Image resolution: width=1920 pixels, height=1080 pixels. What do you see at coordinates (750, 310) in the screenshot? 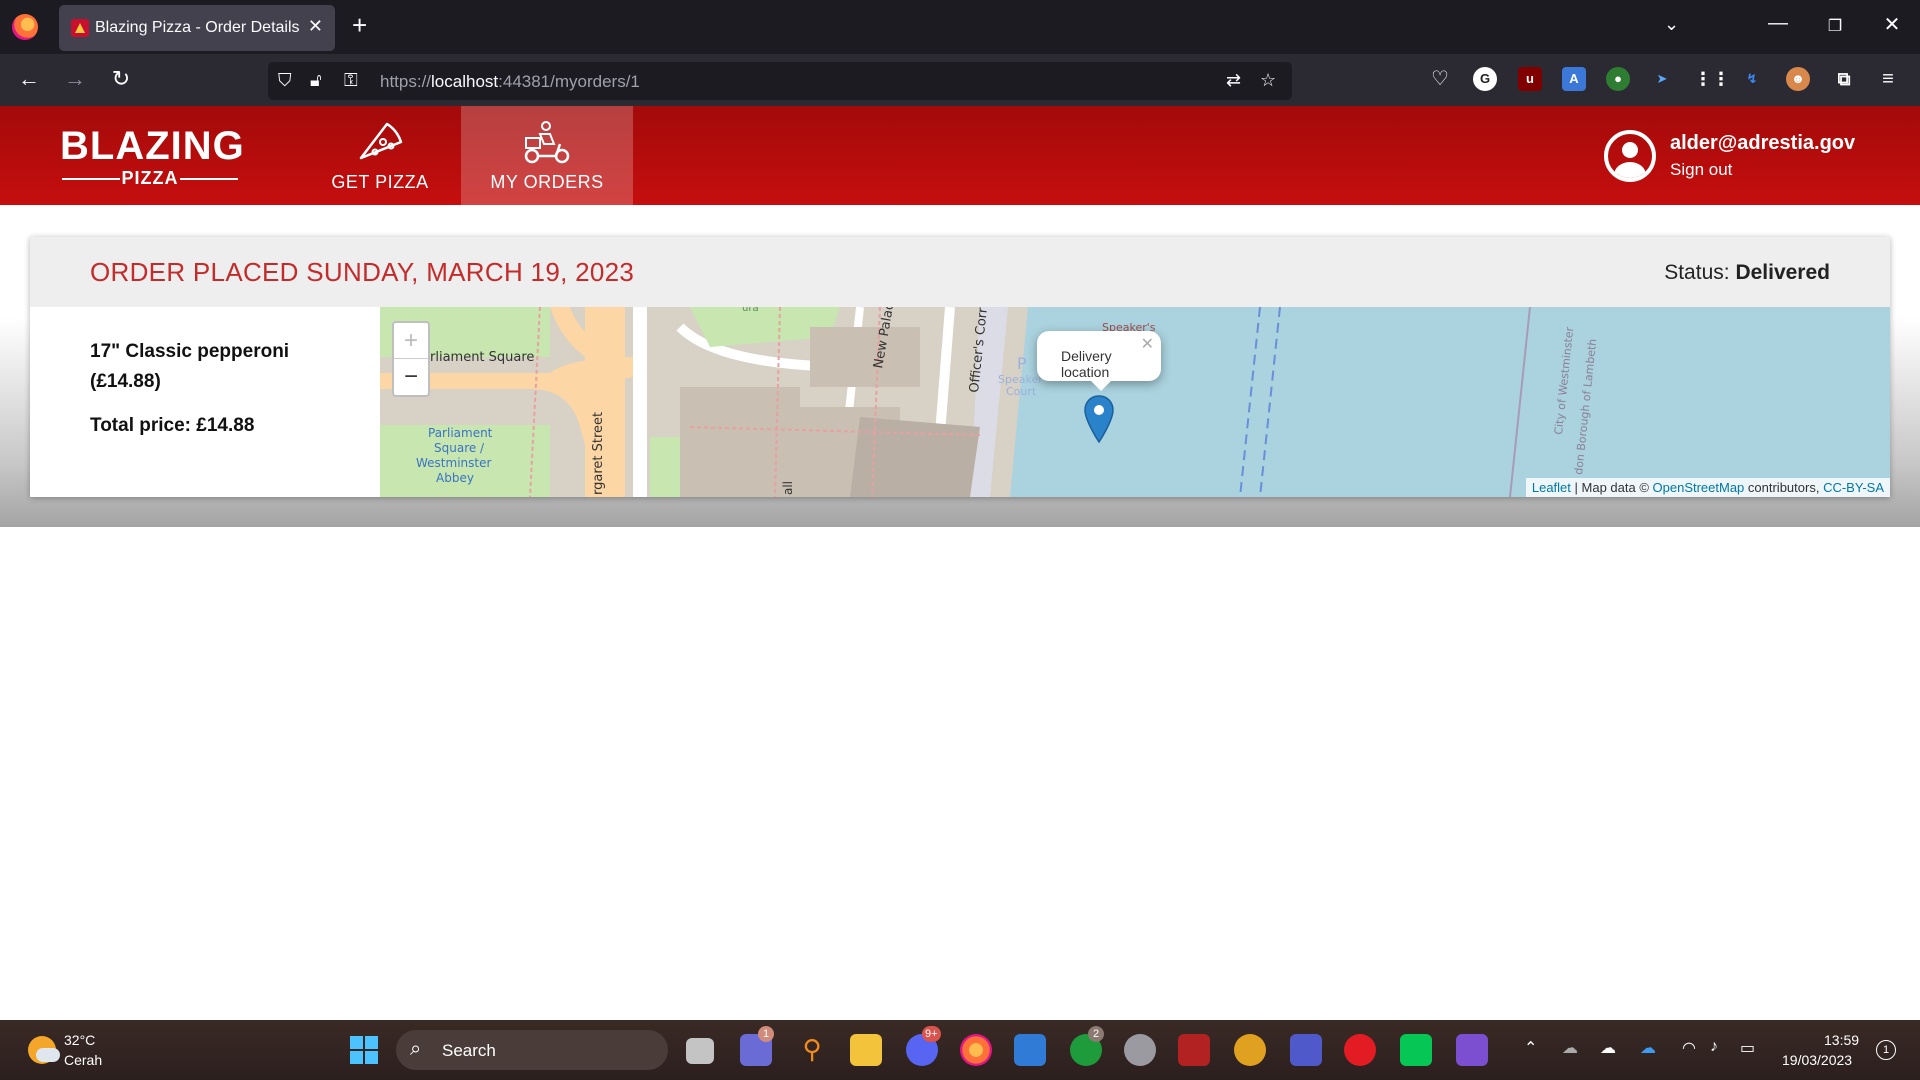
I see `map-label-ura: ura` at bounding box center [750, 310].